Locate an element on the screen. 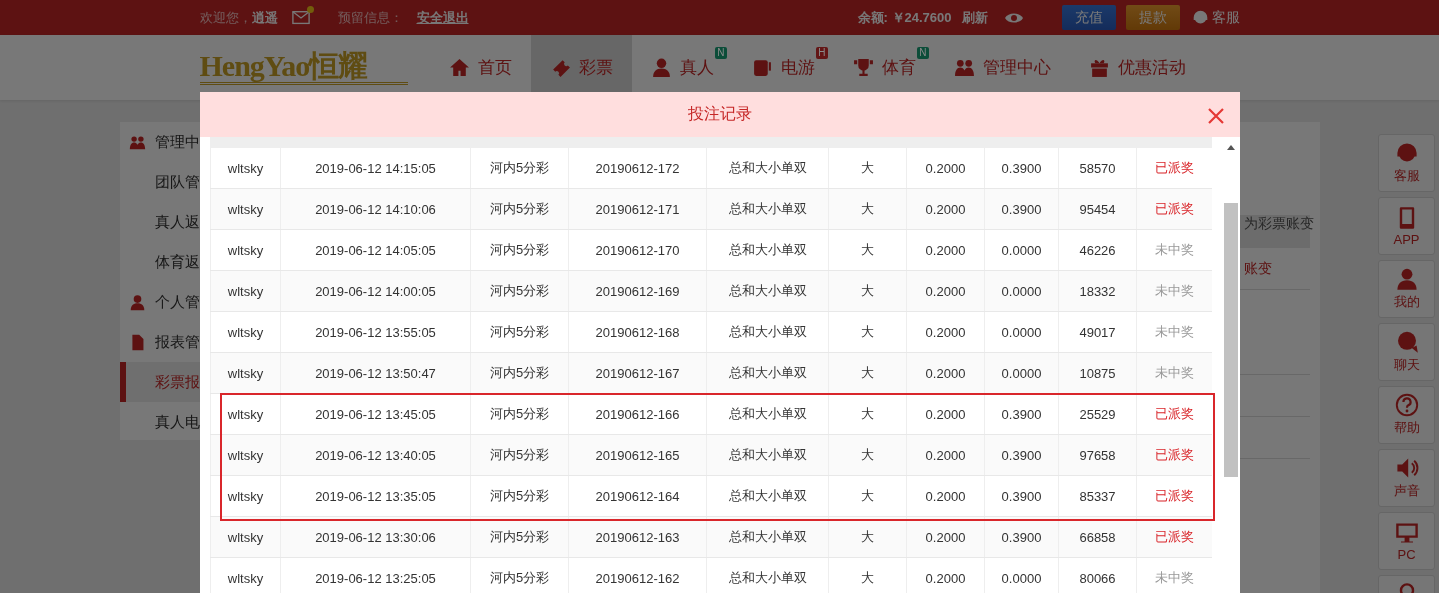 This screenshot has height=593, width=1439. nav-tab: 电游 H is located at coordinates (783, 67).